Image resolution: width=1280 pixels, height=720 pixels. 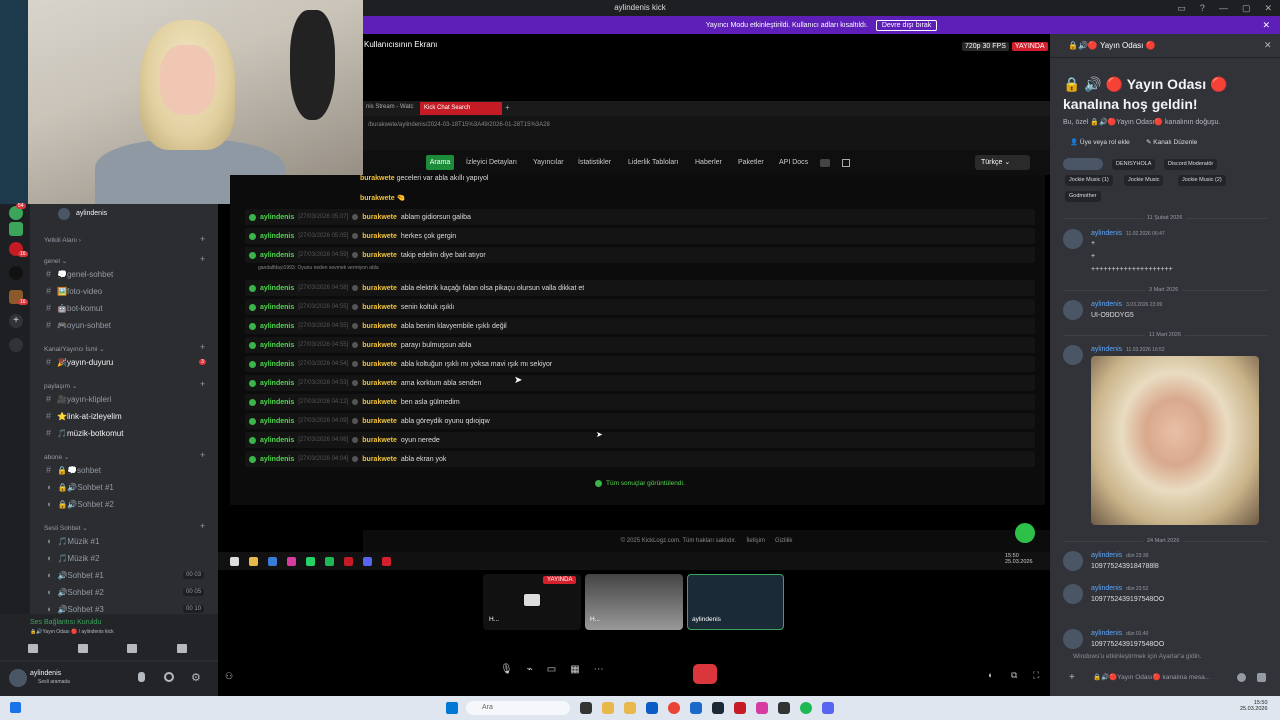 What do you see at coordinates (16, 321) in the screenshot?
I see `add-server-icon: +` at bounding box center [16, 321].